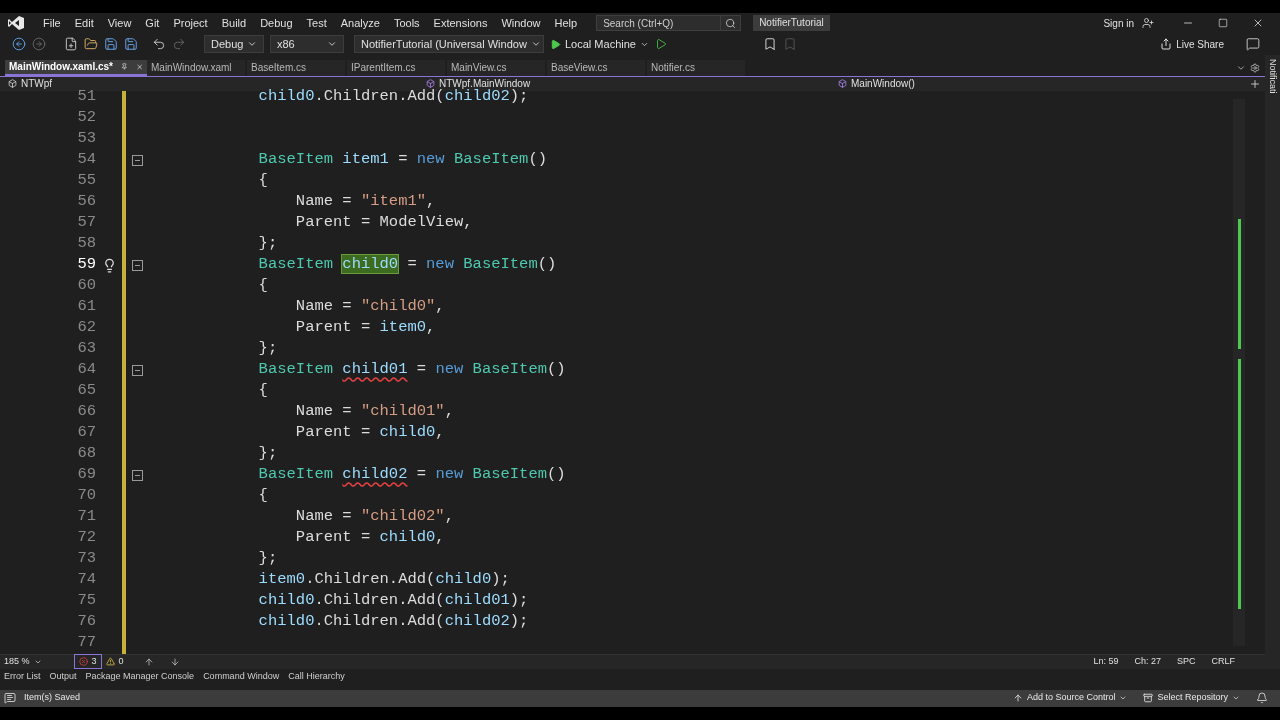 This screenshot has width=1280, height=720. What do you see at coordinates (1223, 661) in the screenshot?
I see `line-ending-indicator: CRLF` at bounding box center [1223, 661].